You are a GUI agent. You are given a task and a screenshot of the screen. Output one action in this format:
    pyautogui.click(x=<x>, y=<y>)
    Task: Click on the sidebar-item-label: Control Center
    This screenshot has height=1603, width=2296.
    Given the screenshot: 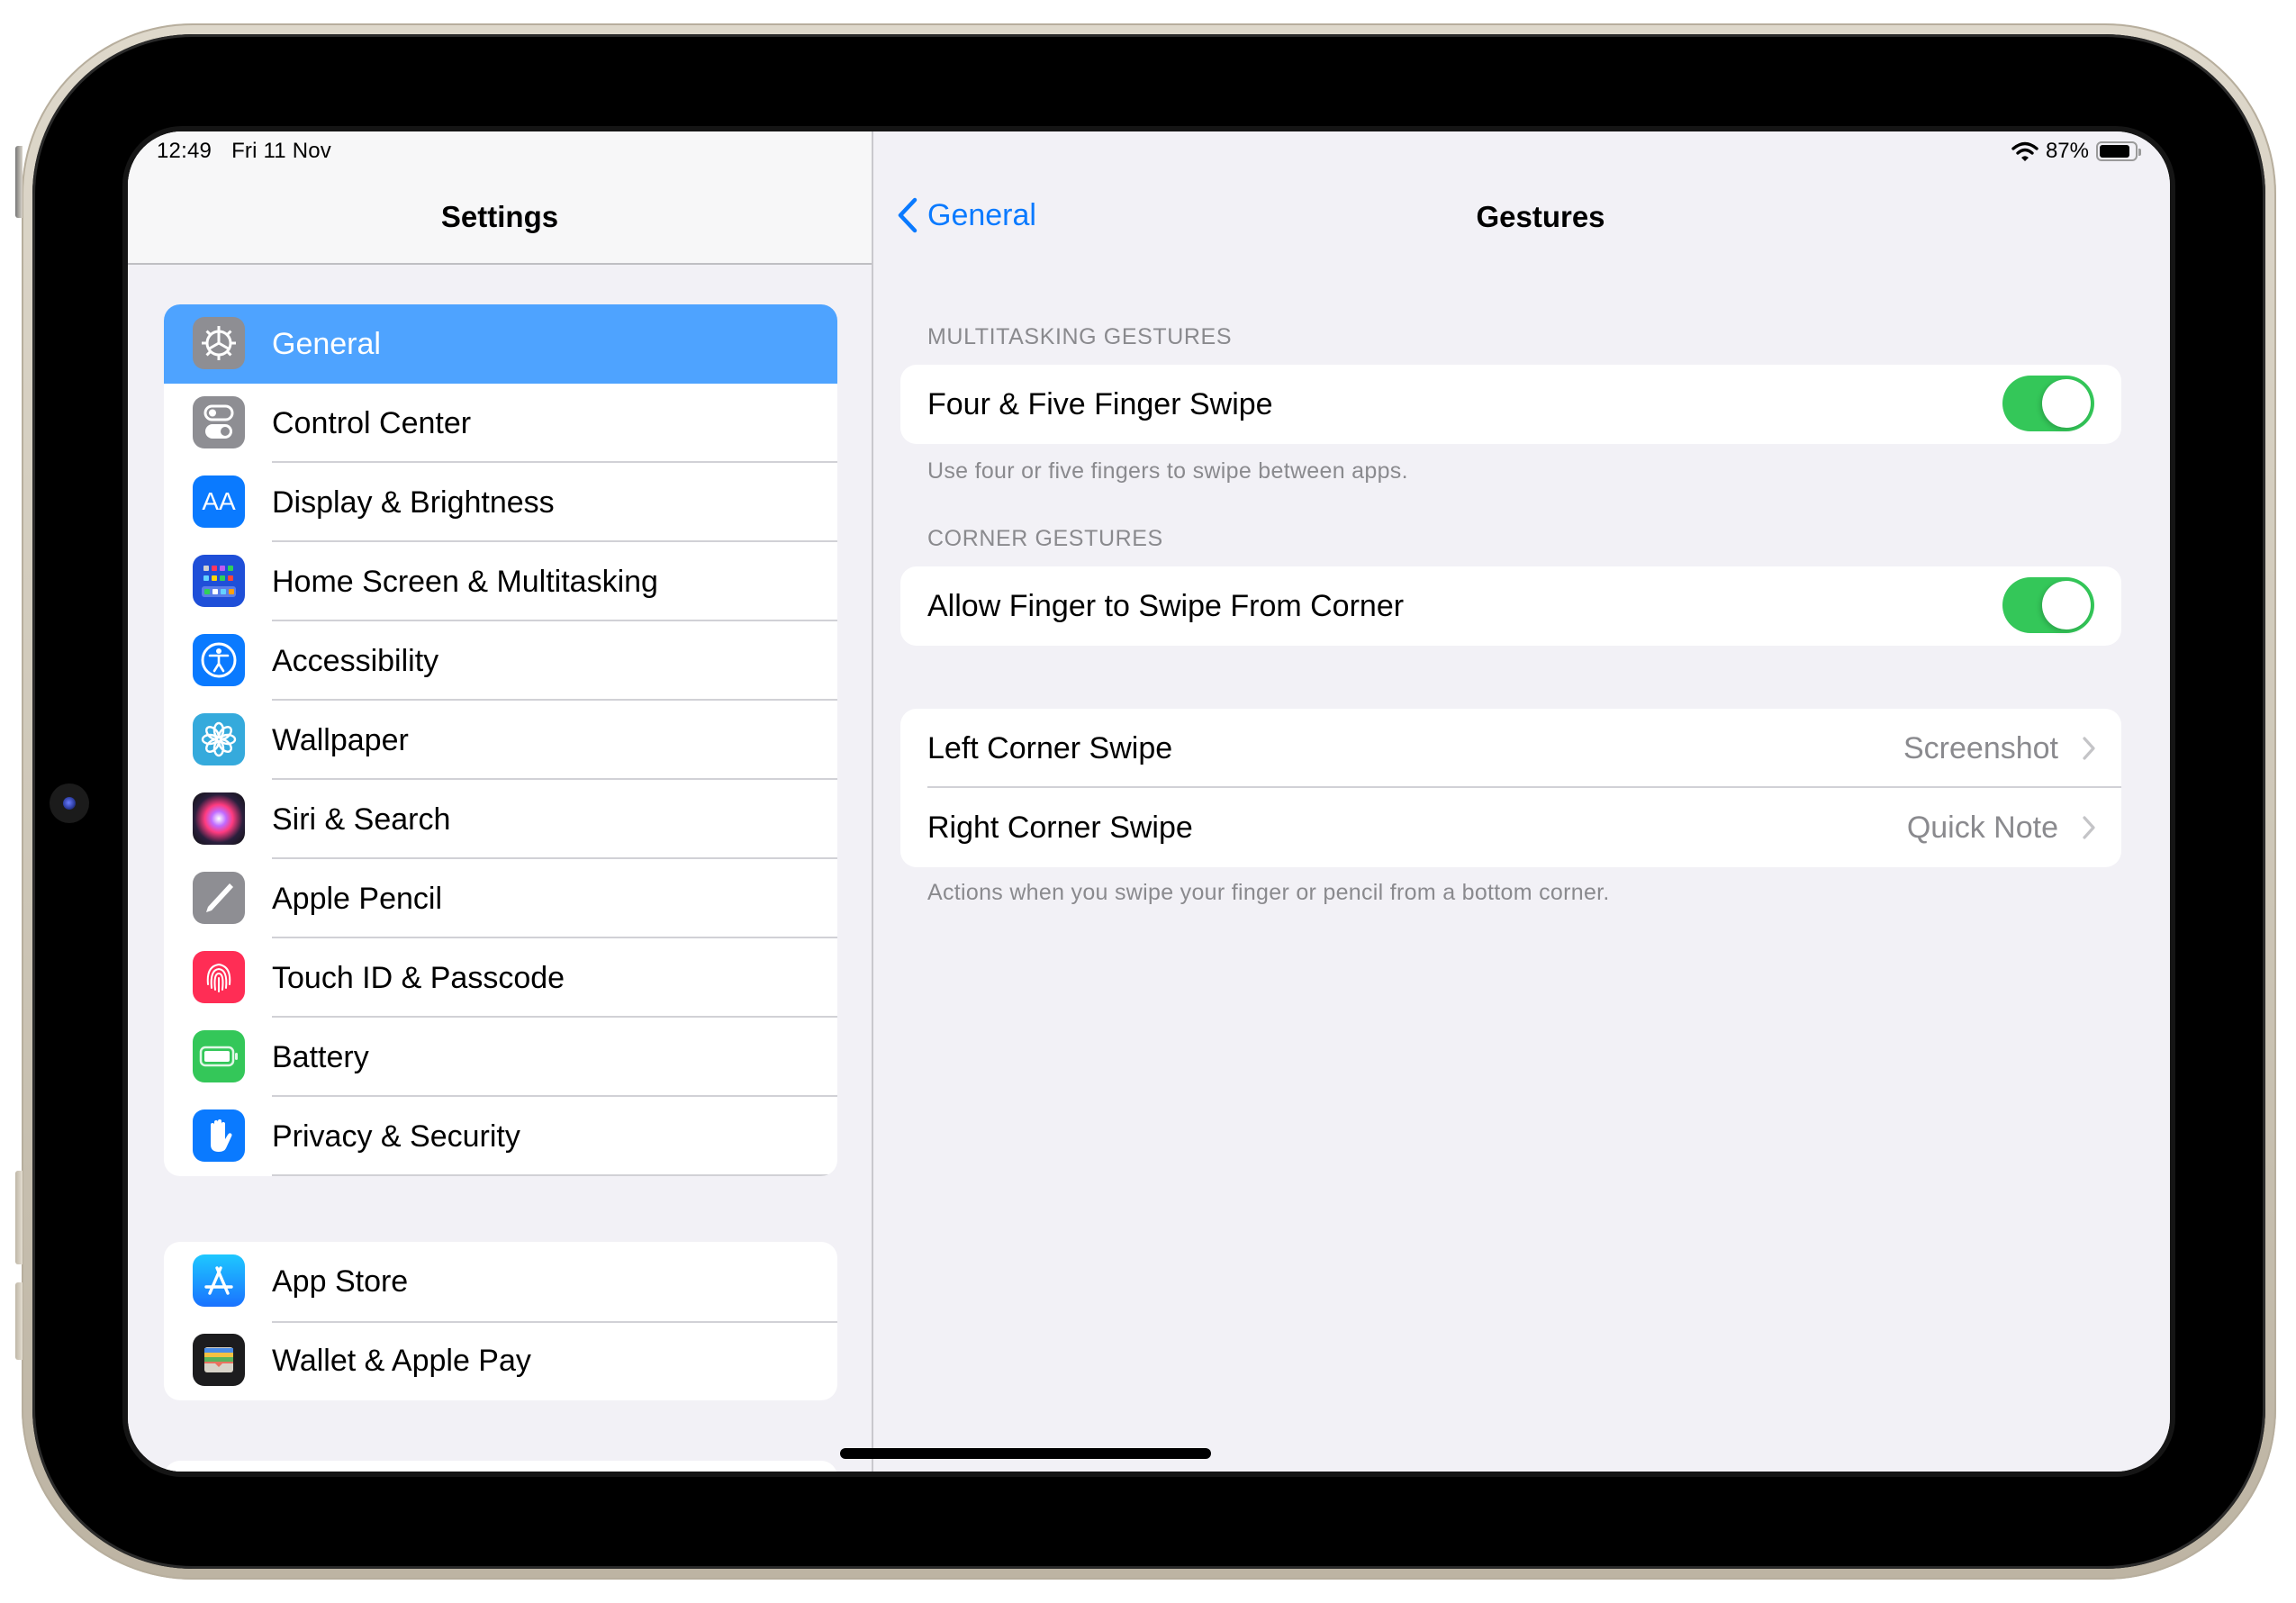 What is the action you would take?
    pyautogui.click(x=372, y=423)
    